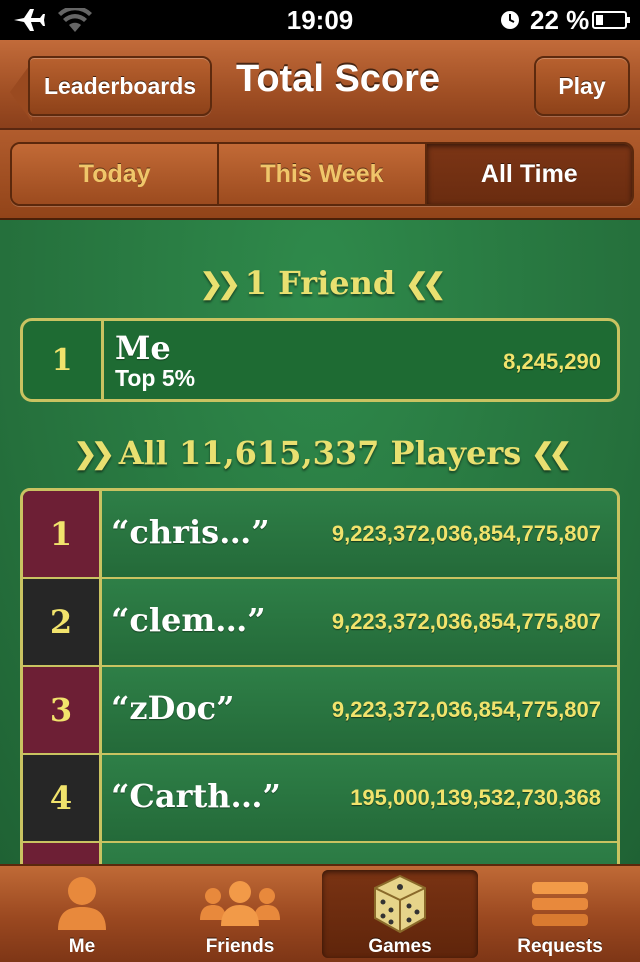 The image size is (640, 962). What do you see at coordinates (62, 710) in the screenshot?
I see `rank-cell: 3` at bounding box center [62, 710].